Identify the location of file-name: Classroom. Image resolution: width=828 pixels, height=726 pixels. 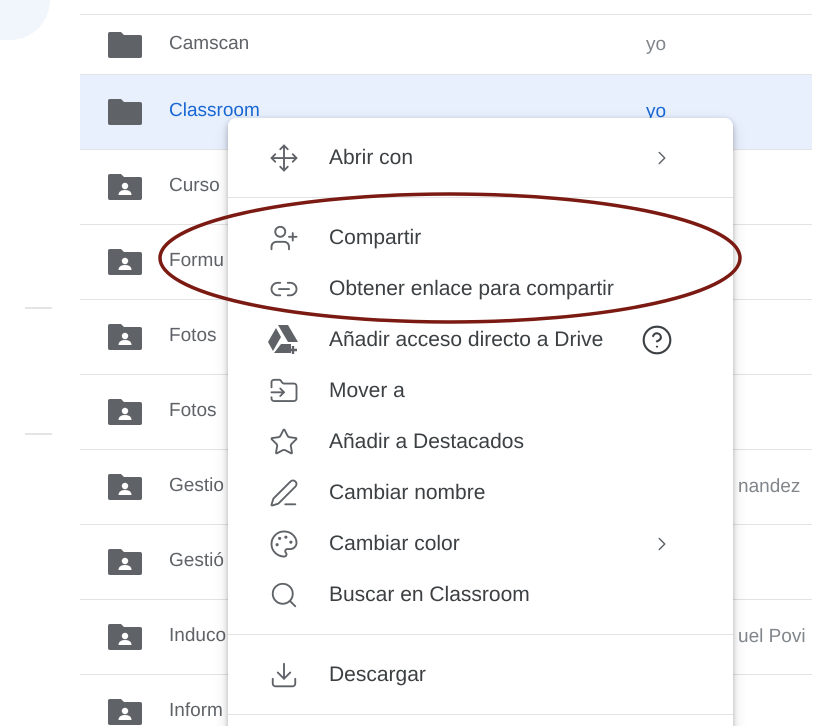
(214, 111).